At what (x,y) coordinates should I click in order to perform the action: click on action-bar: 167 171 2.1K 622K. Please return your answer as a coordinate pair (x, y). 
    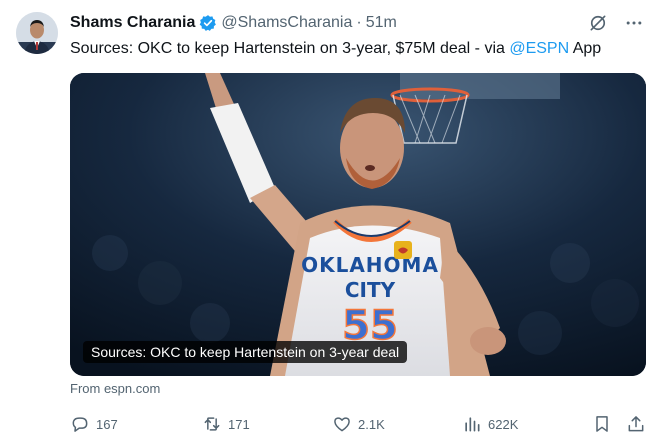
    Looking at the image, I should click on (356, 424).